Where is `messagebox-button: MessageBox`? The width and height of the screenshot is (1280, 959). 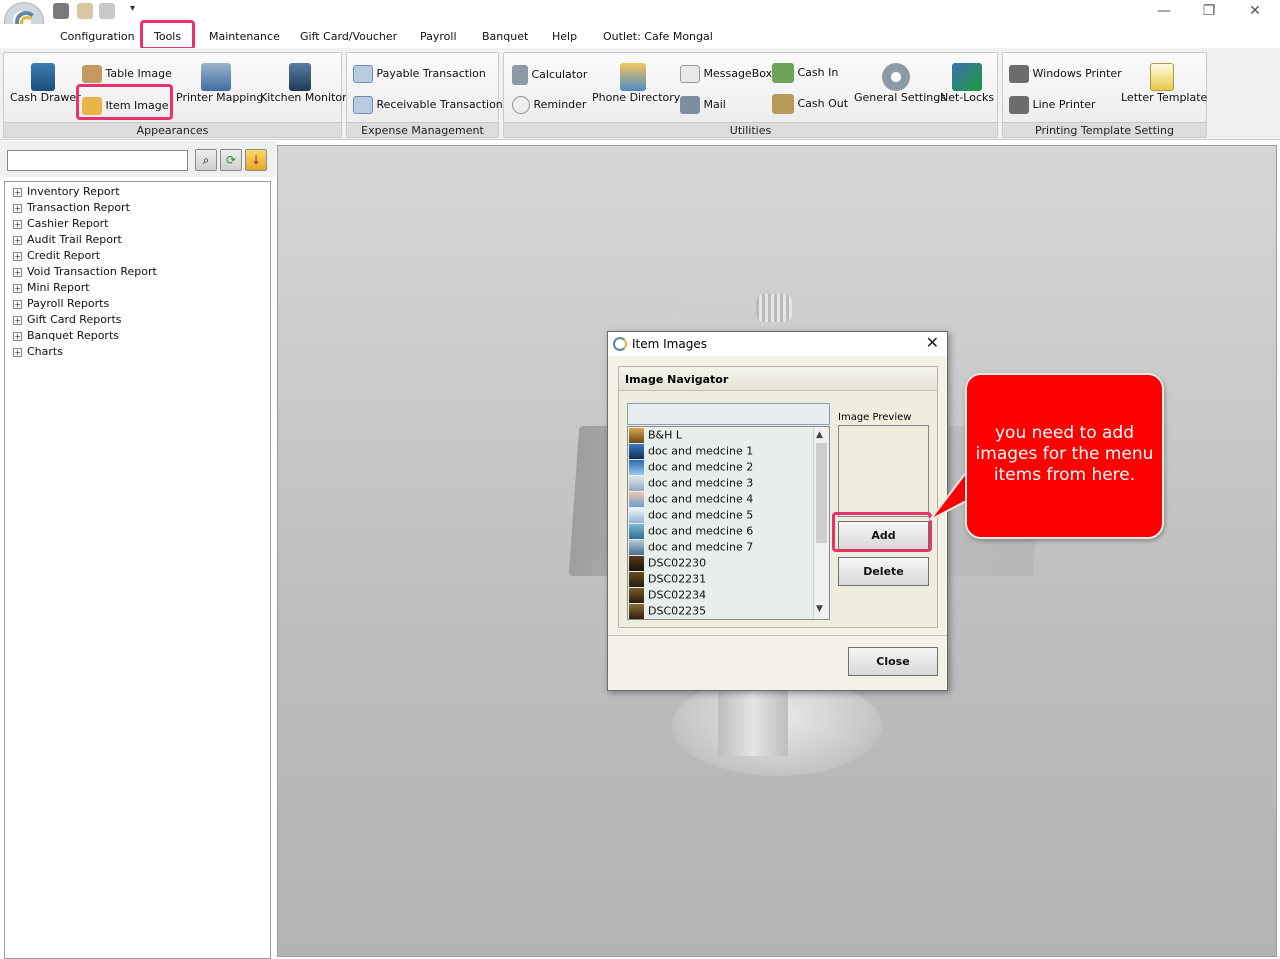
messagebox-button: MessageBox is located at coordinates (726, 74).